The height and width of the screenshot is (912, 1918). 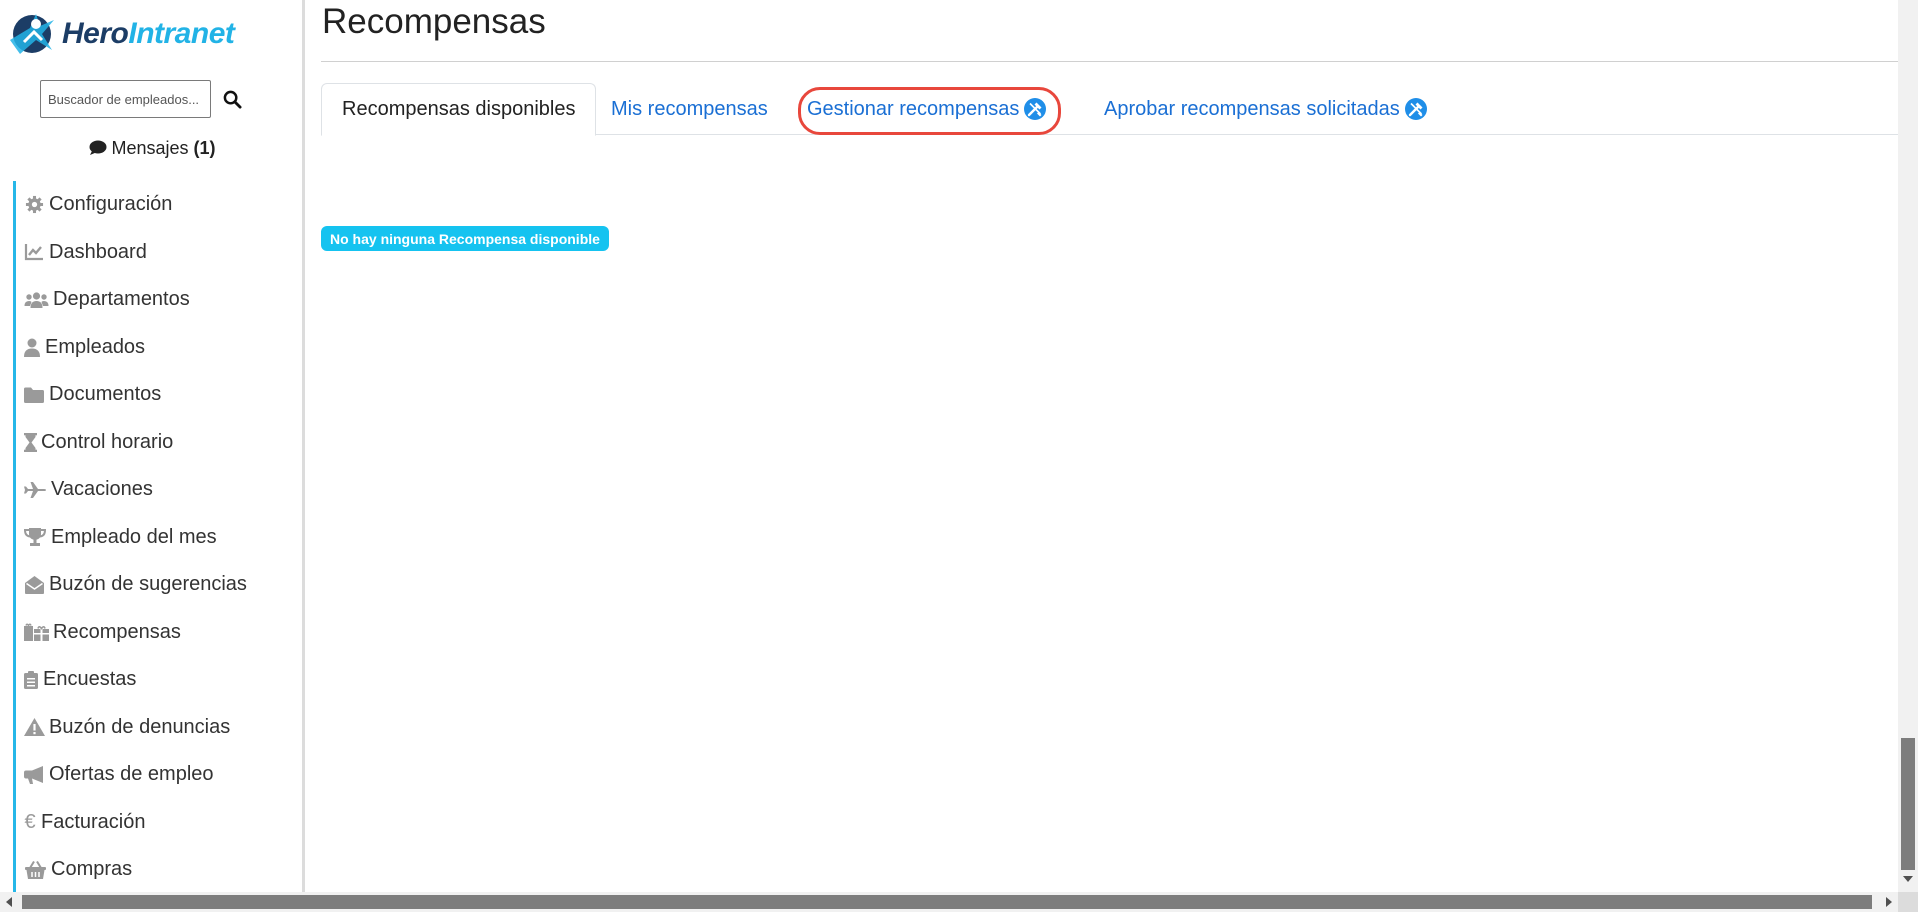 What do you see at coordinates (204, 148) in the screenshot?
I see `messages-count: (1)` at bounding box center [204, 148].